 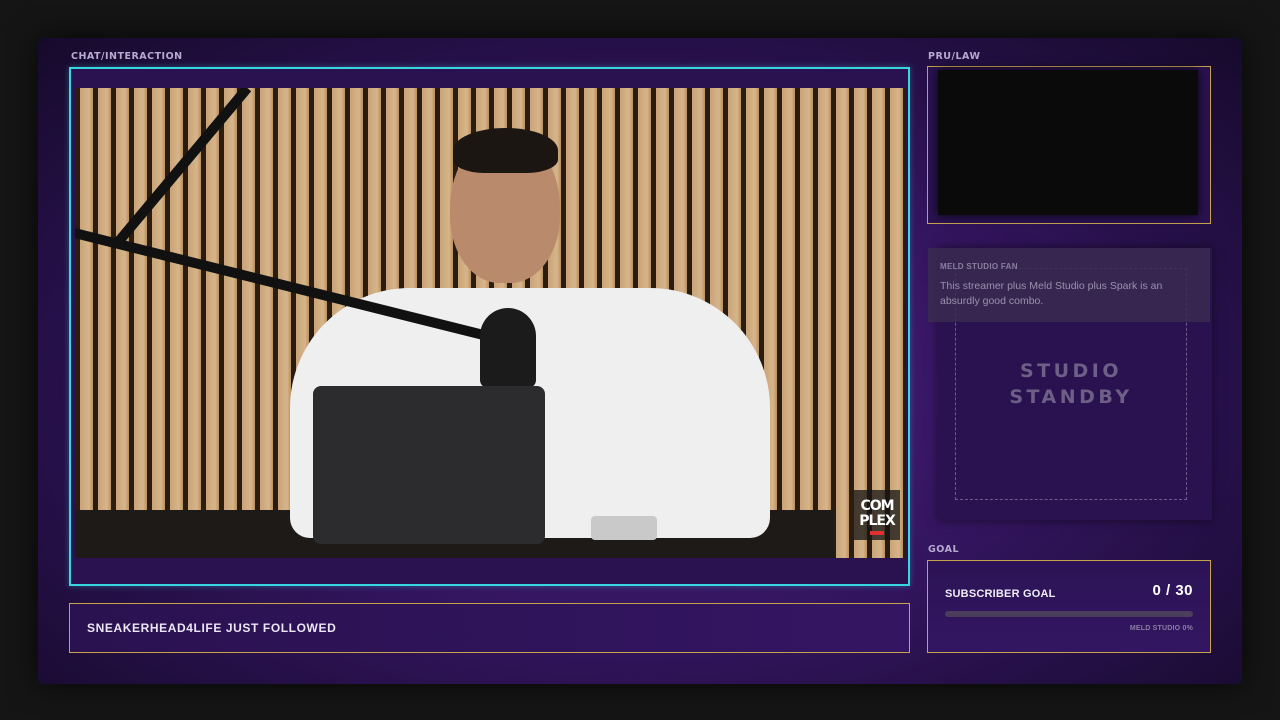 I want to click on phone, so click(x=624, y=528).